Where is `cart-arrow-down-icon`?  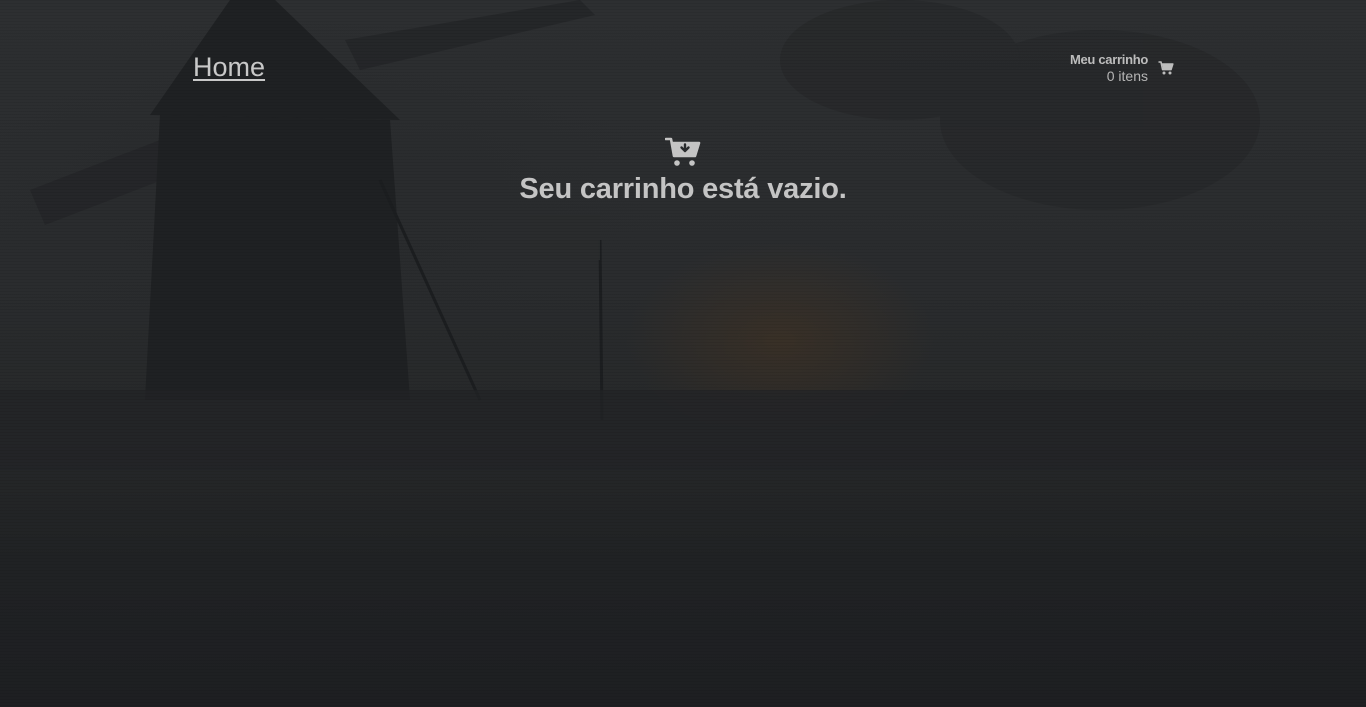 cart-arrow-down-icon is located at coordinates (682, 152).